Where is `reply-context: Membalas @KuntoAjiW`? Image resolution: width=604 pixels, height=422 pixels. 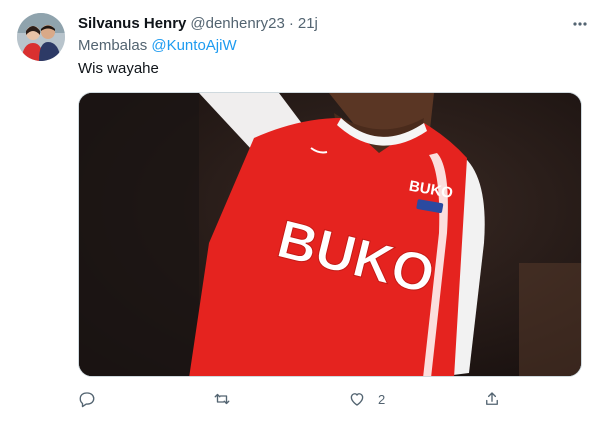
reply-context: Membalas @KuntoAjiW is located at coordinates (331, 46).